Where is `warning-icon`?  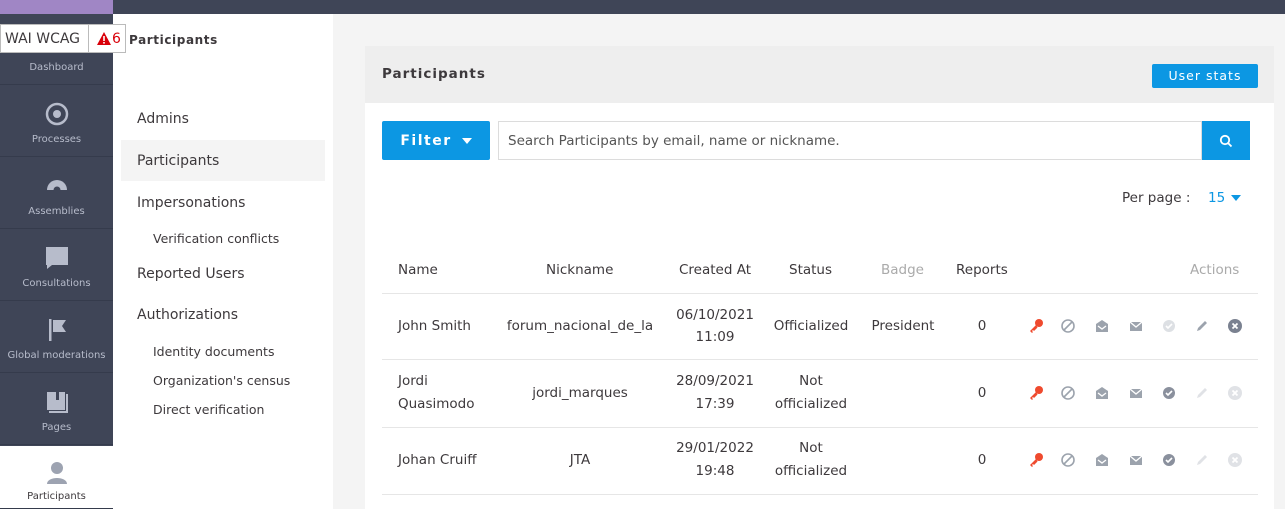
warning-icon is located at coordinates (104, 38).